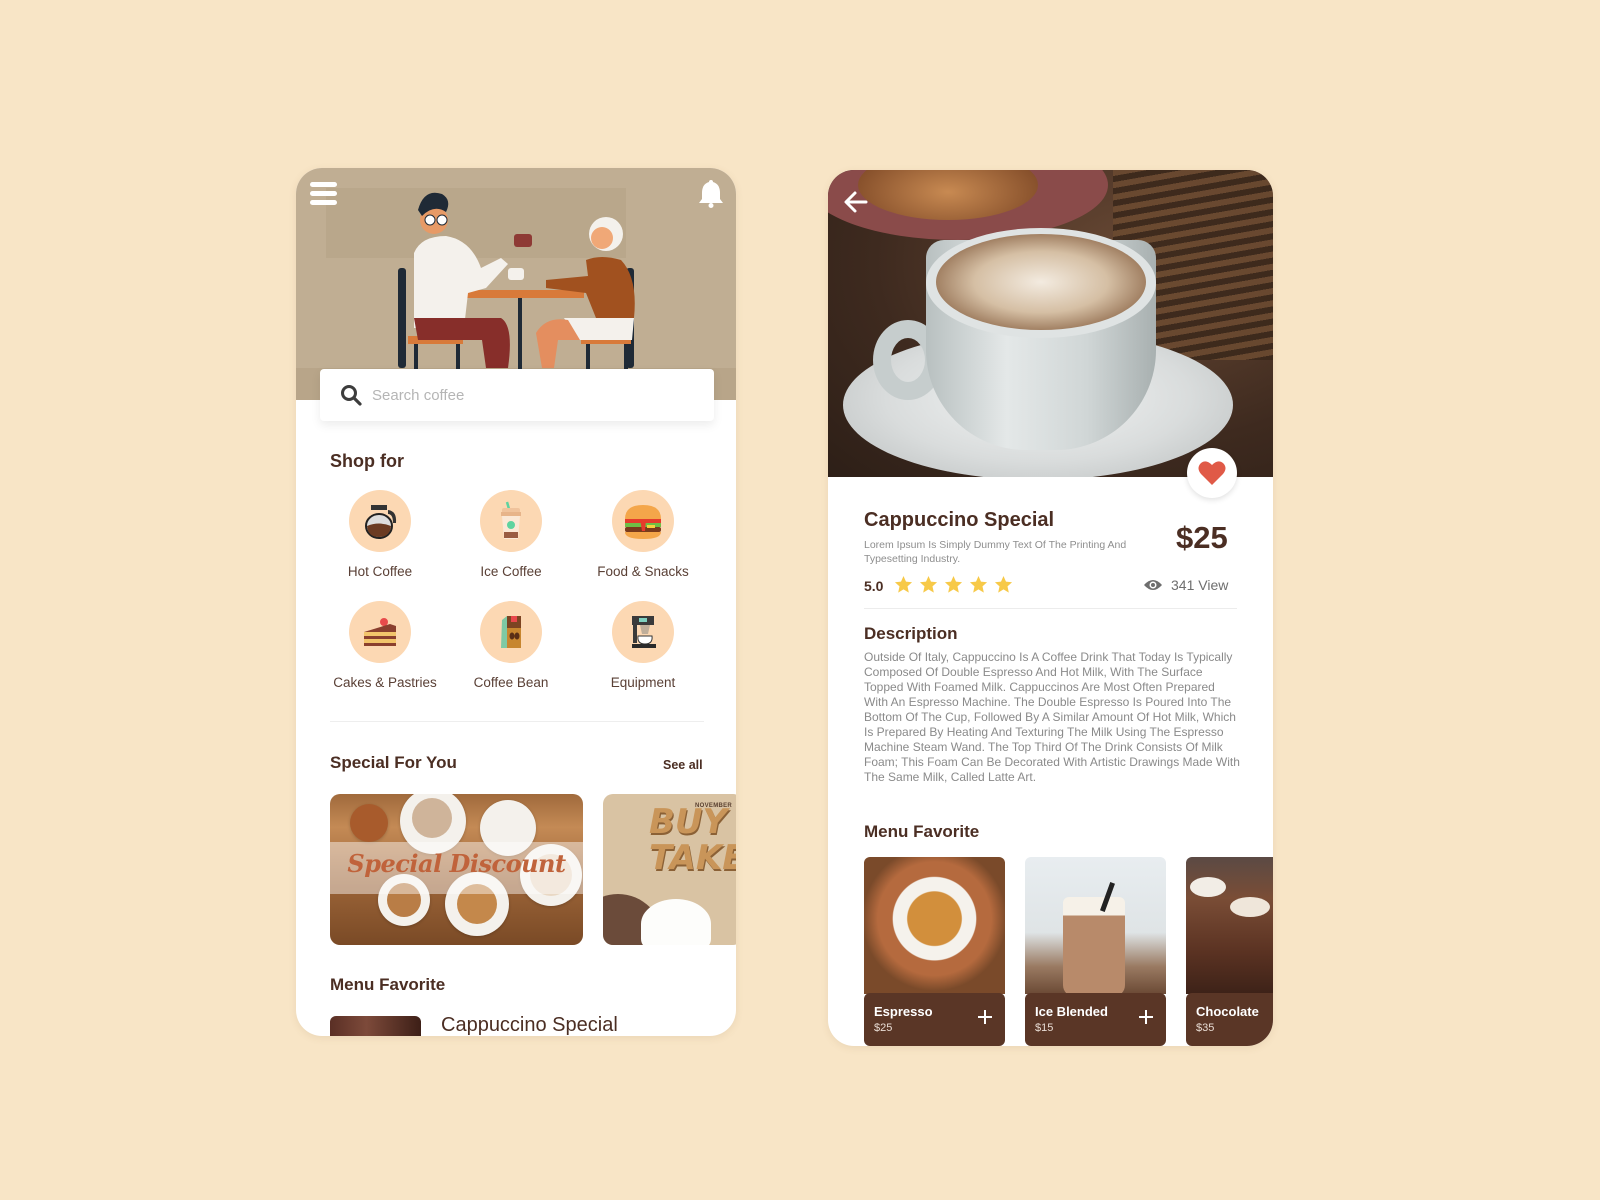 Image resolution: width=1600 pixels, height=1200 pixels. I want to click on category-cakes-pastries: Cakes & Pastries, so click(385, 645).